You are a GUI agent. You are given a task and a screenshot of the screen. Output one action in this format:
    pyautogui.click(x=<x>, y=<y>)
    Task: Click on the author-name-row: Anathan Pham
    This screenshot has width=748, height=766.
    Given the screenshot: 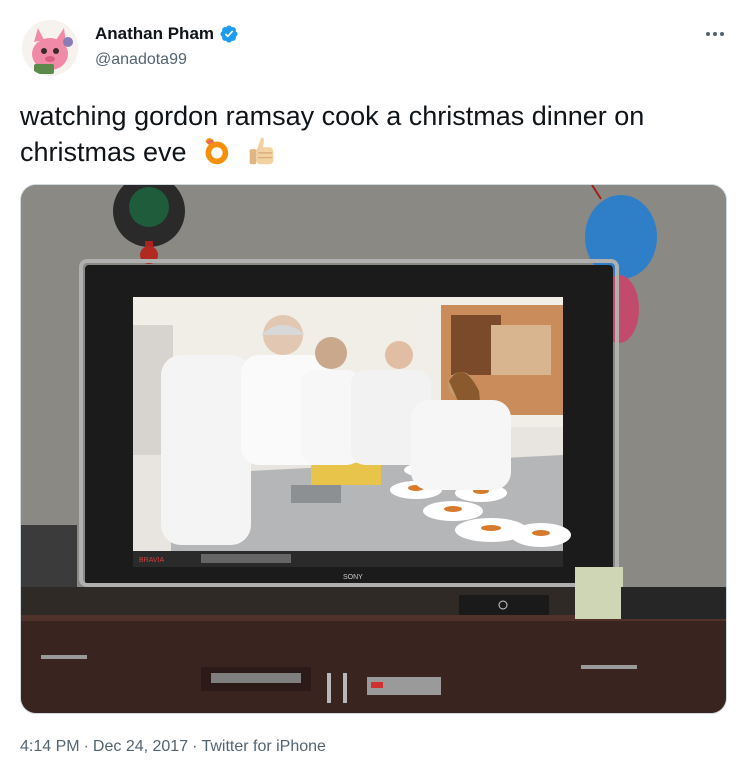 What is the action you would take?
    pyautogui.click(x=167, y=34)
    